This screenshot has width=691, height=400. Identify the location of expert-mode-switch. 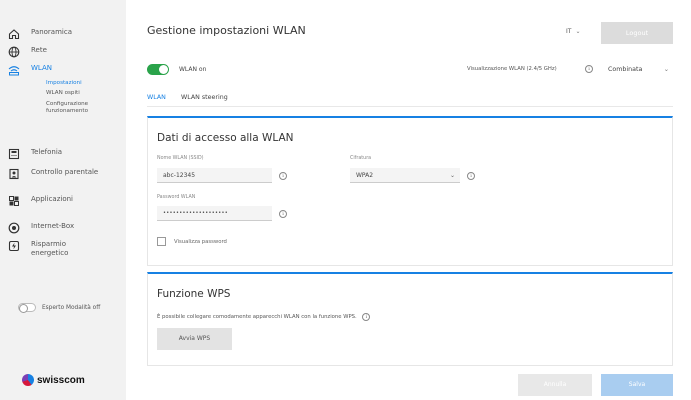
(27, 308).